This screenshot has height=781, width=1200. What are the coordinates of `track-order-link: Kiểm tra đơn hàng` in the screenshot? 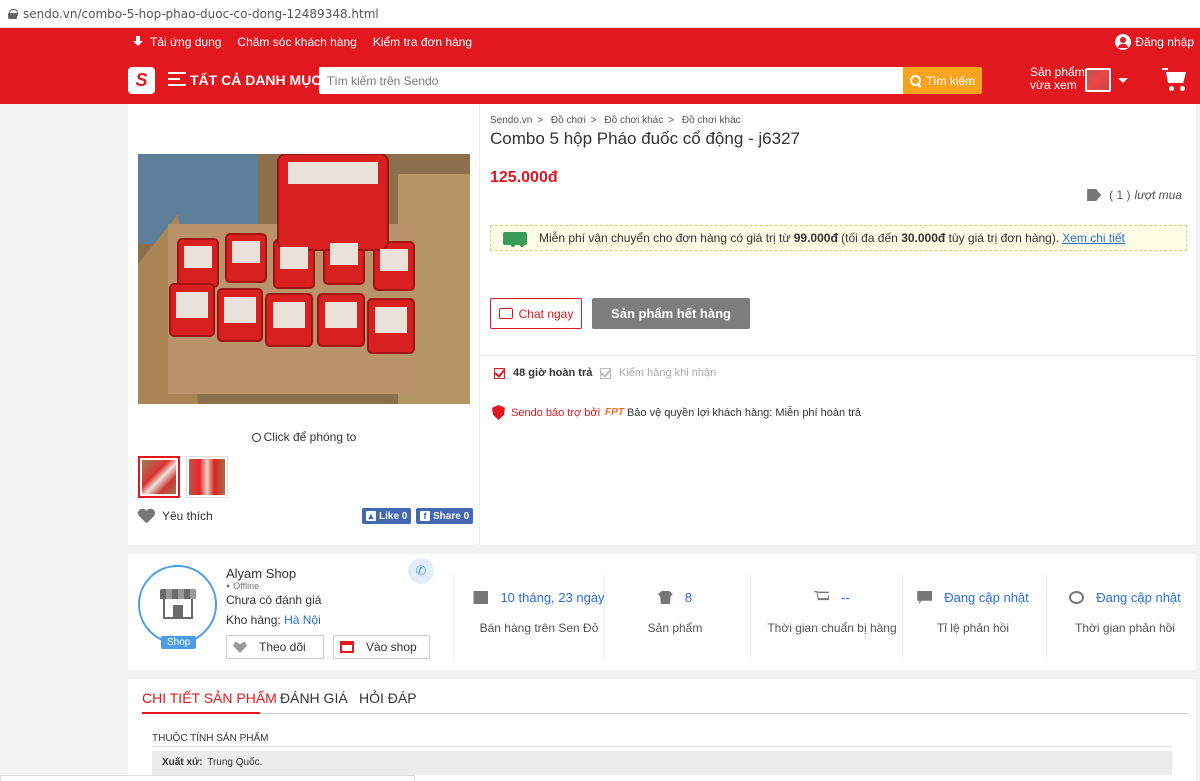 It's located at (422, 42).